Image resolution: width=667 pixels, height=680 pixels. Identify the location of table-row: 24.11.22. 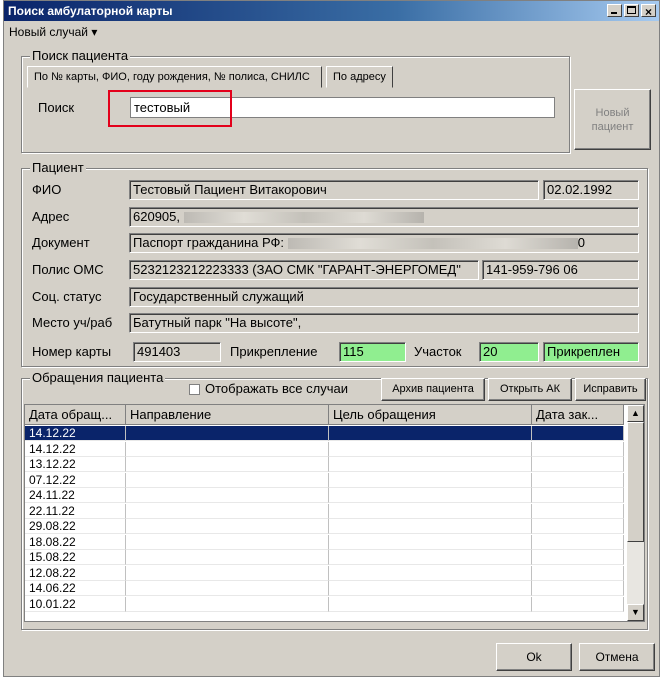
(325, 495).